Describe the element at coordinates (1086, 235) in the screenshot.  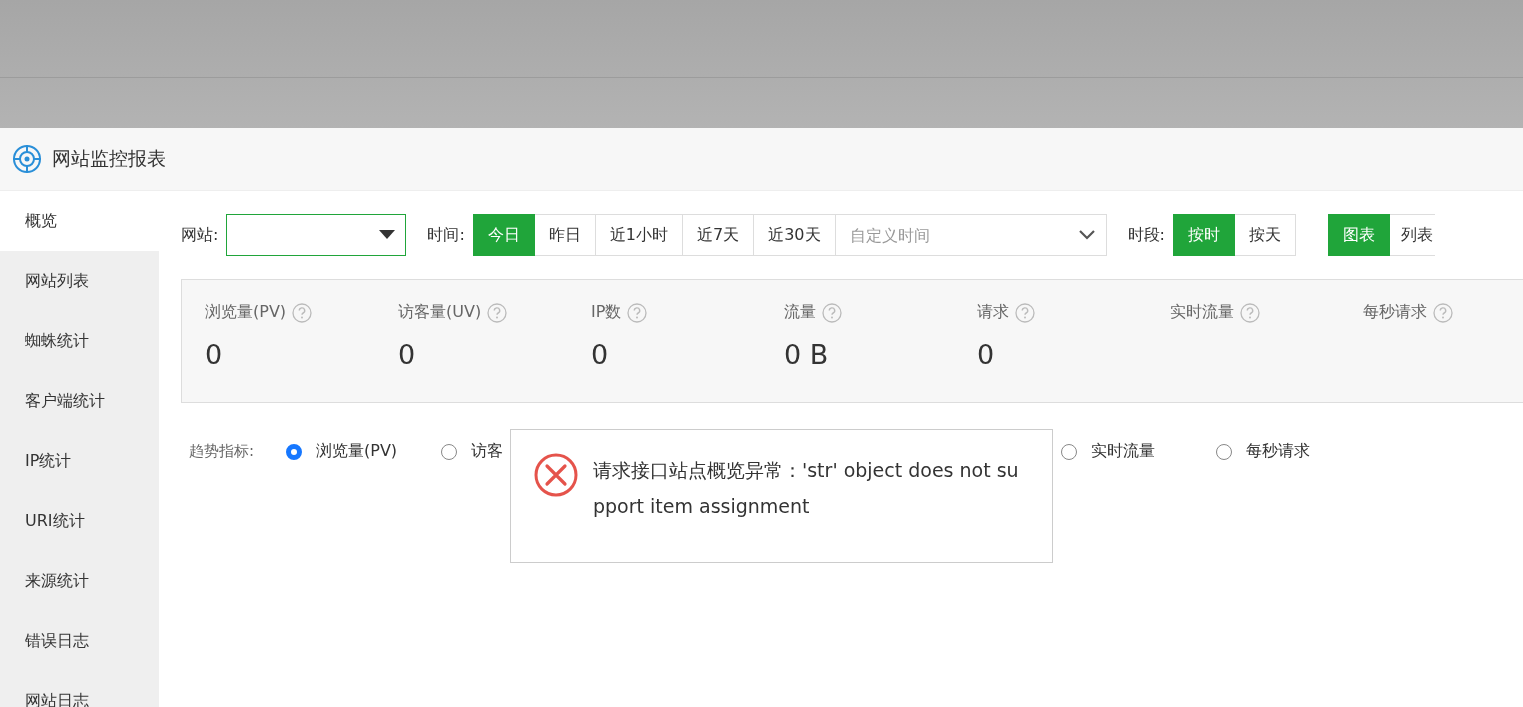
I see `chevron-down-icon` at that location.